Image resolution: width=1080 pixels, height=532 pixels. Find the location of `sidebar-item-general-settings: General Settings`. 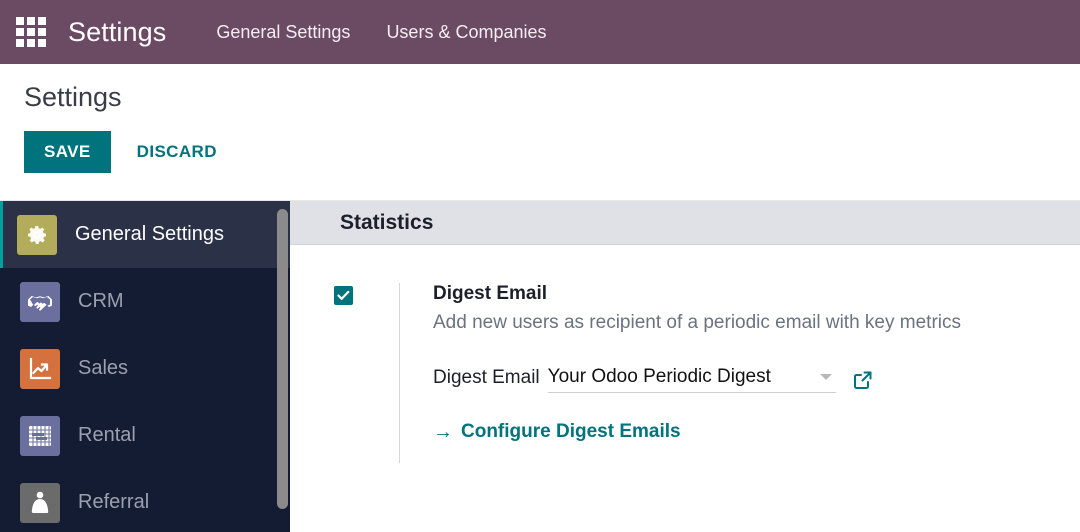

sidebar-item-general-settings: General Settings is located at coordinates (145, 234).